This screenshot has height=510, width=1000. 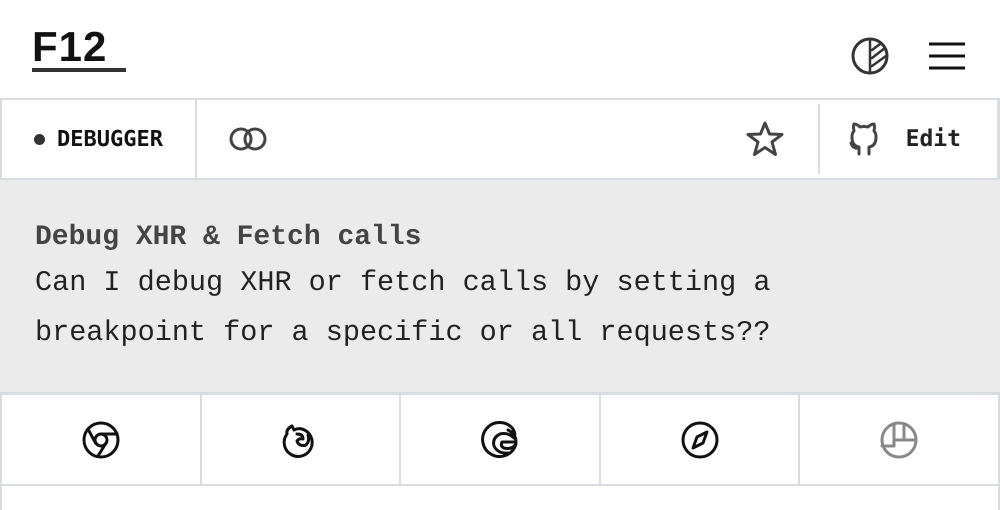 I want to click on github-icon, so click(x=864, y=139).